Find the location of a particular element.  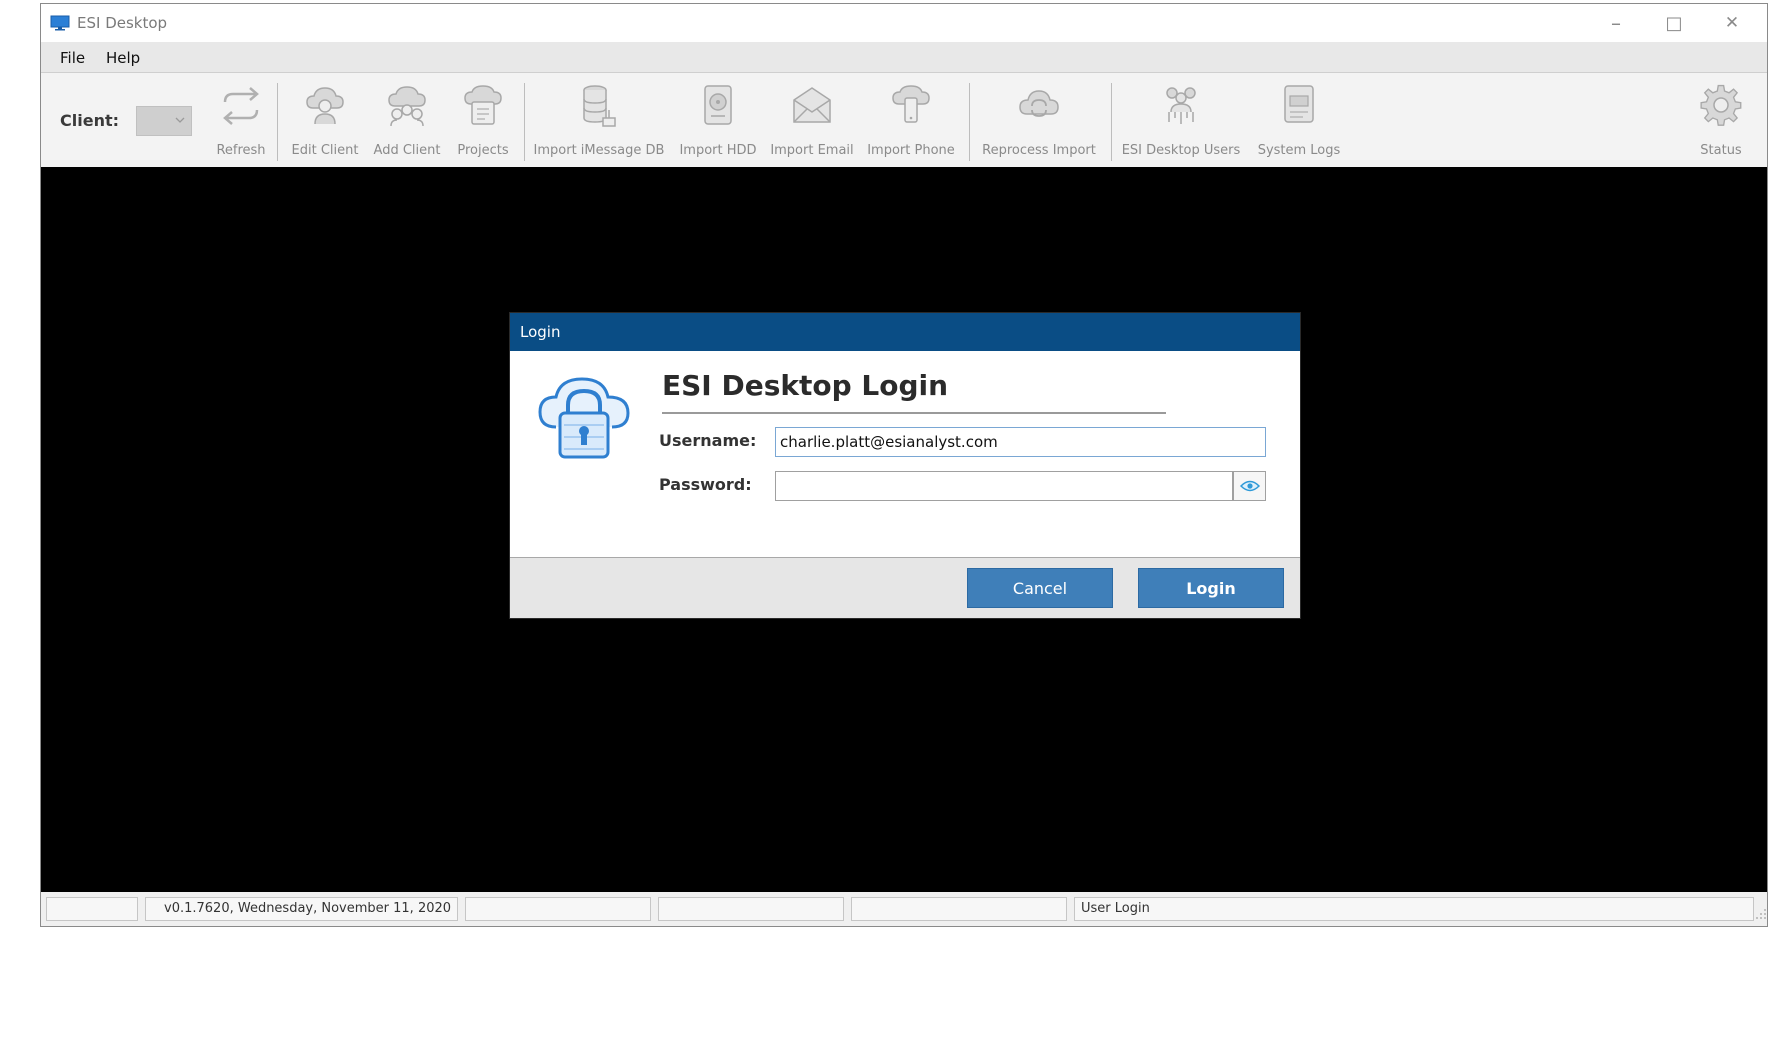

edit-client-label: Edit Client is located at coordinates (325, 150).